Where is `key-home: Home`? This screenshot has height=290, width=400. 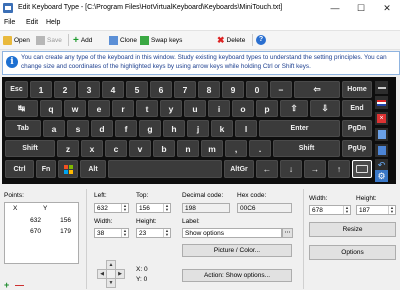 key-home: Home is located at coordinates (357, 89).